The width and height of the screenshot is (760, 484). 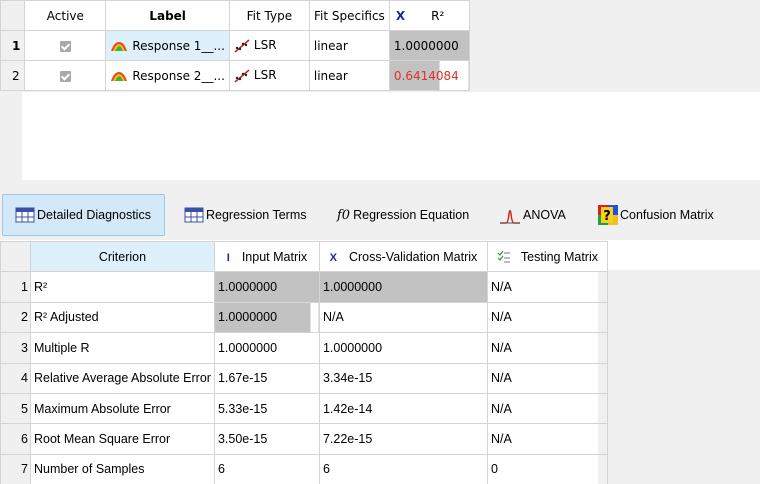 I want to click on response-table-header: Active Label Fit Type Fit Specifics X R², so click(x=235, y=15).